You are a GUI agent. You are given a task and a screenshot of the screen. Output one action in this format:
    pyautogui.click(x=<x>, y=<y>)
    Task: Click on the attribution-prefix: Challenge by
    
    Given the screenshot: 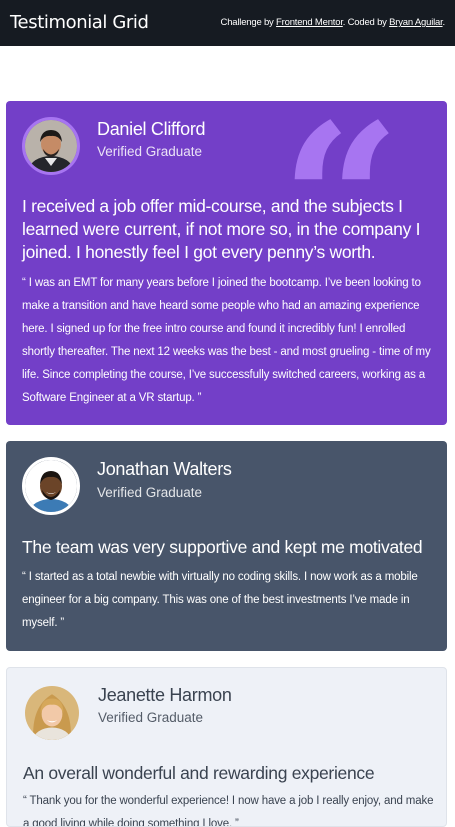 What is the action you would take?
    pyautogui.click(x=248, y=22)
    